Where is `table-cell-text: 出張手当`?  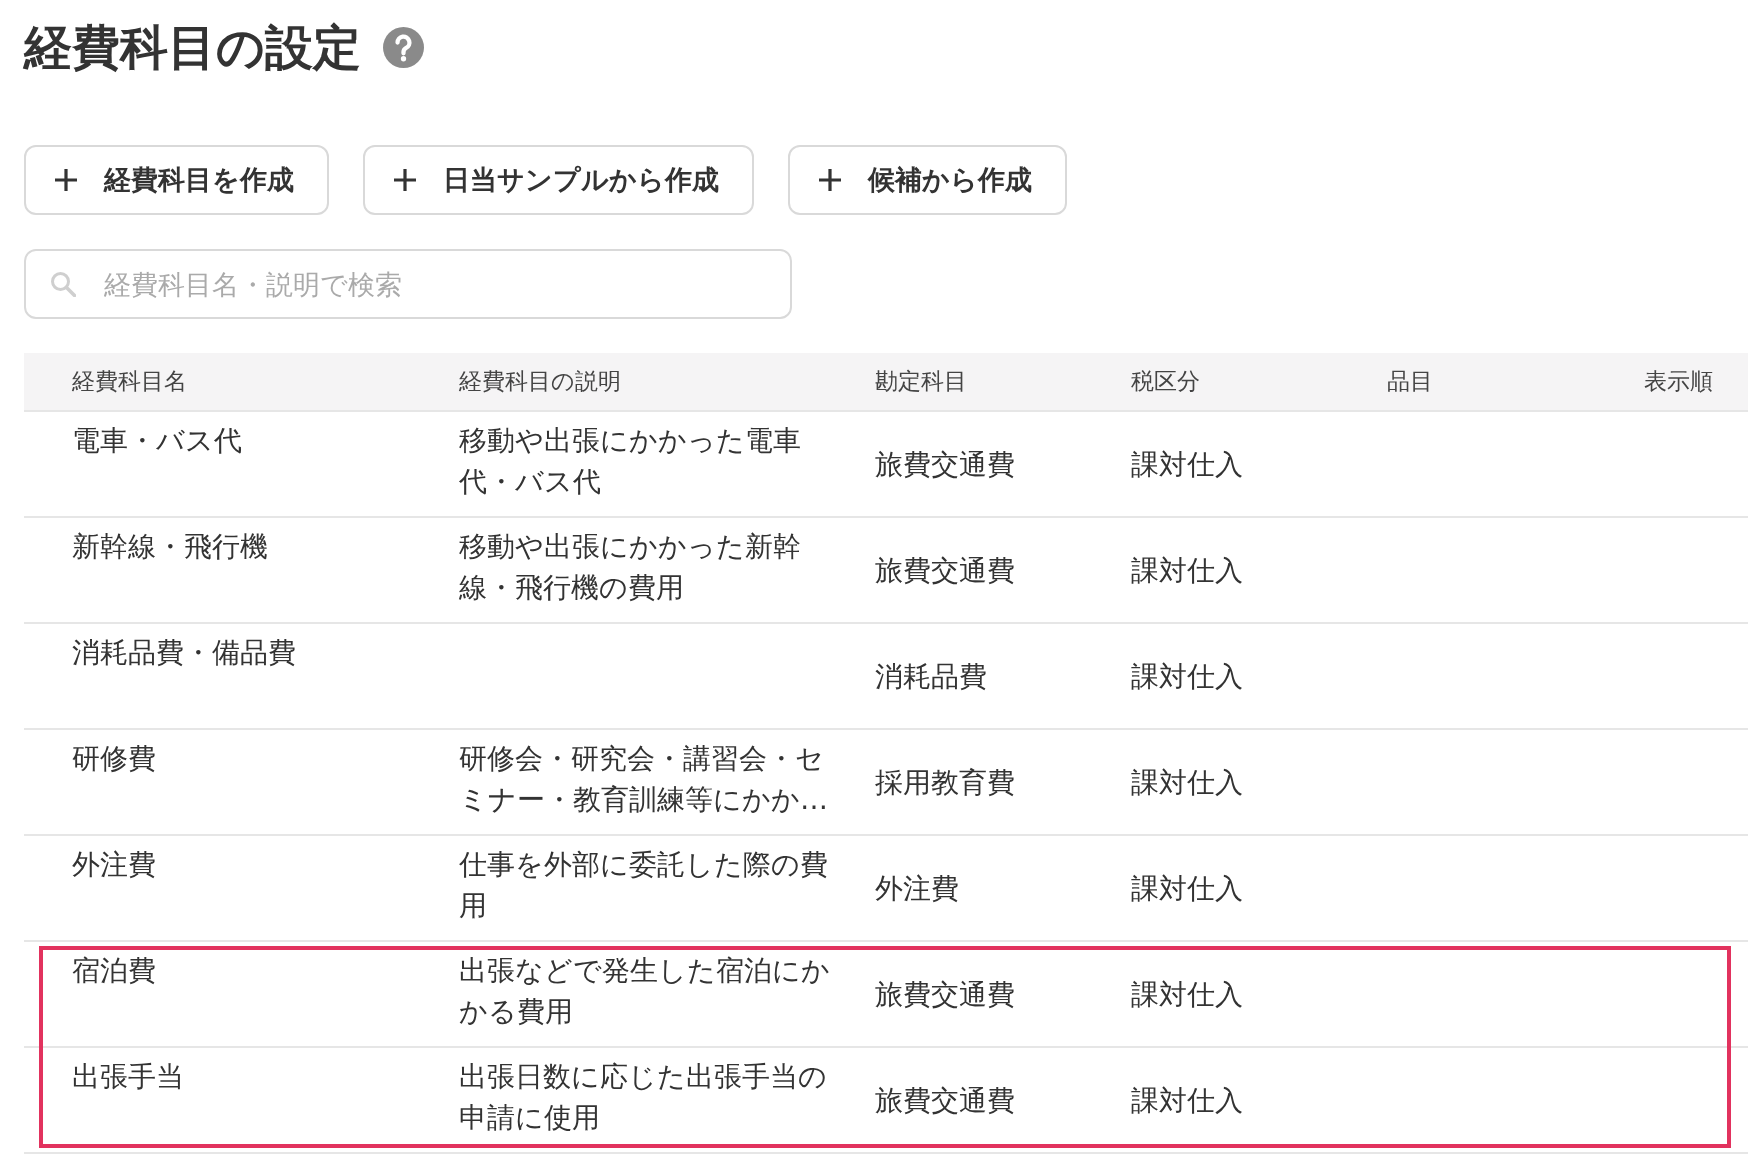 table-cell-text: 出張手当 is located at coordinates (128, 1077).